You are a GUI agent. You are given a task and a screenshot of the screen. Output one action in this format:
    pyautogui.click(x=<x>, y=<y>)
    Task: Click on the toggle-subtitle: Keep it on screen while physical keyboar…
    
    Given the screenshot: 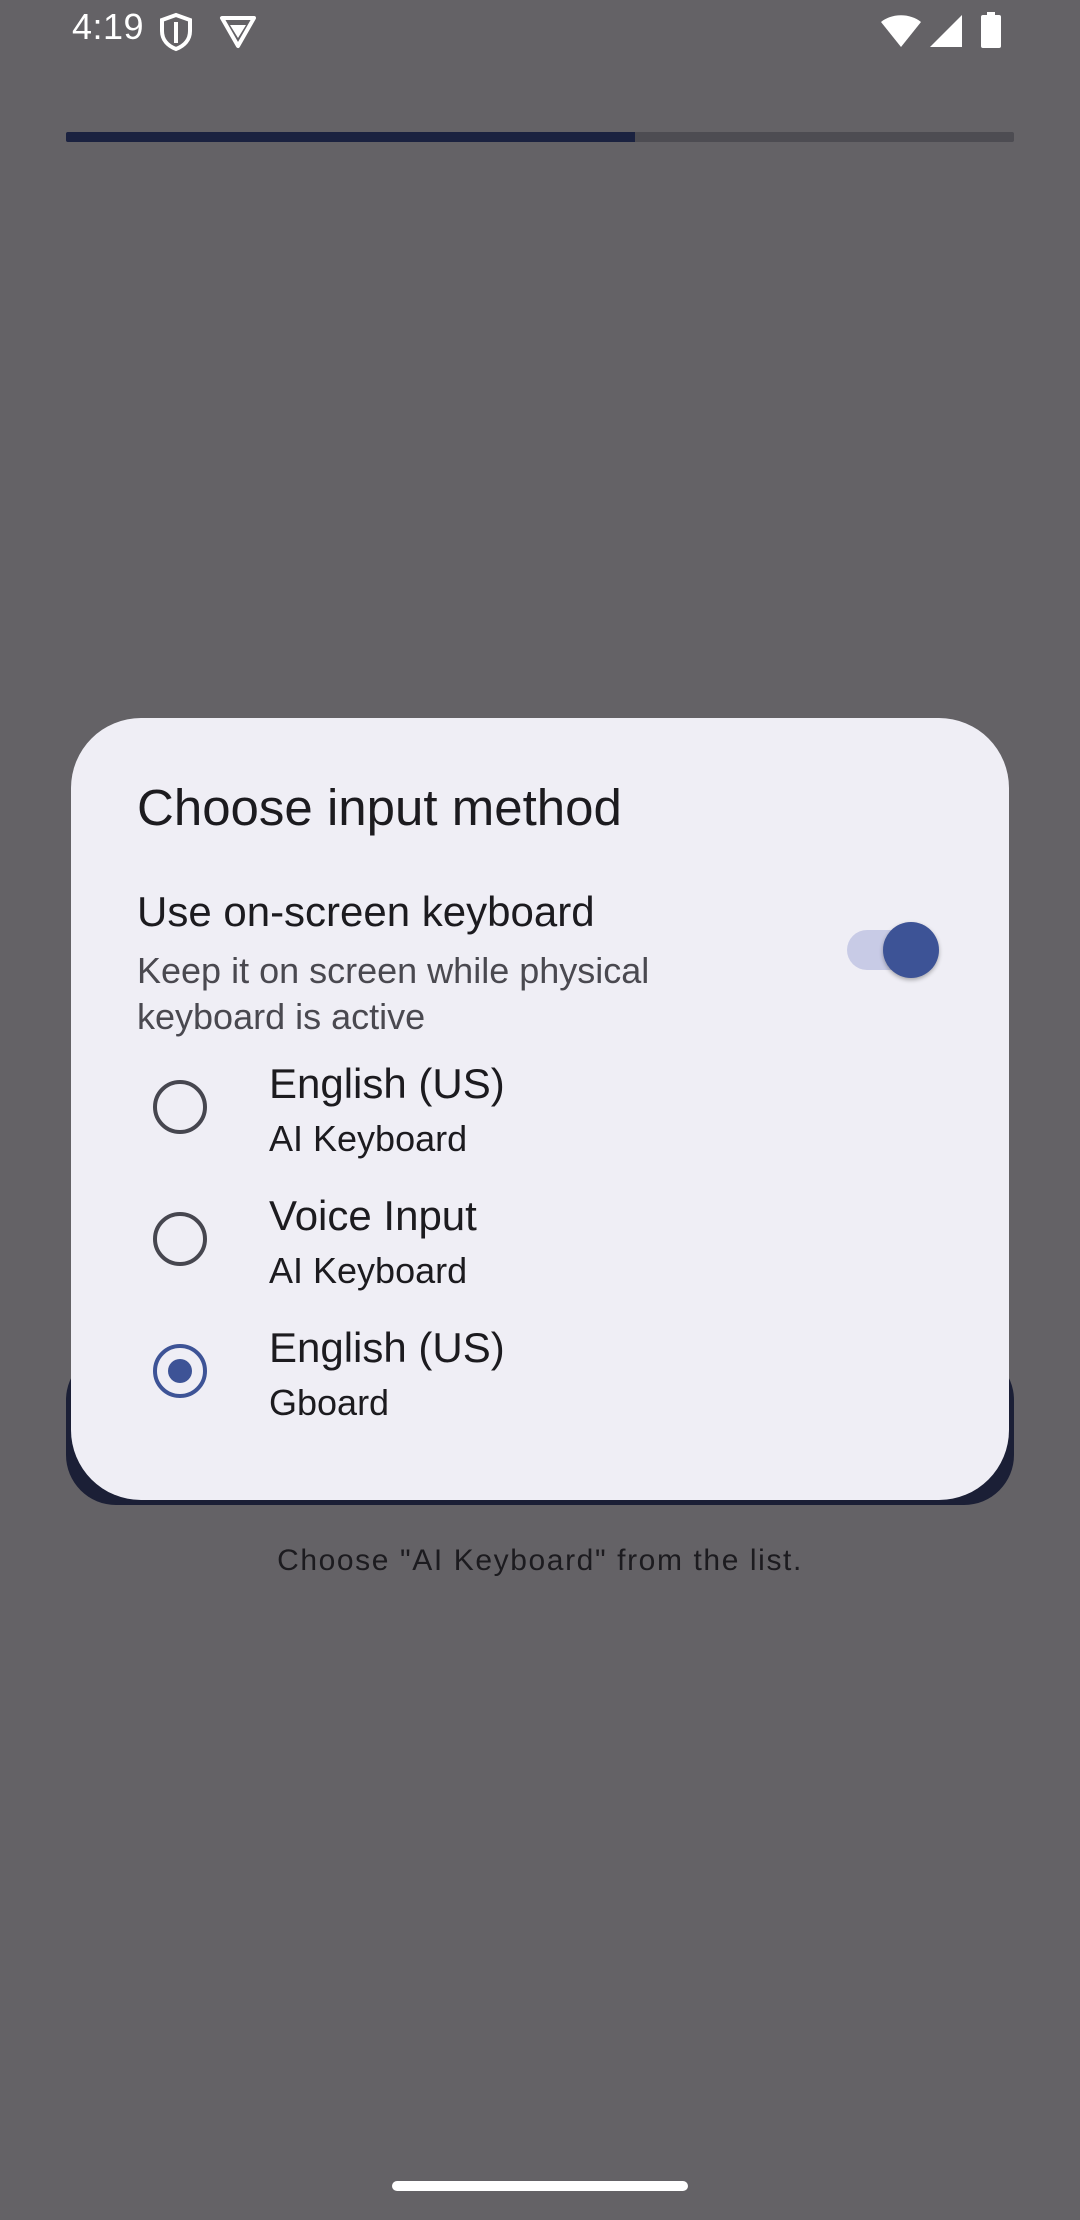 What is the action you would take?
    pyautogui.click(x=393, y=993)
    